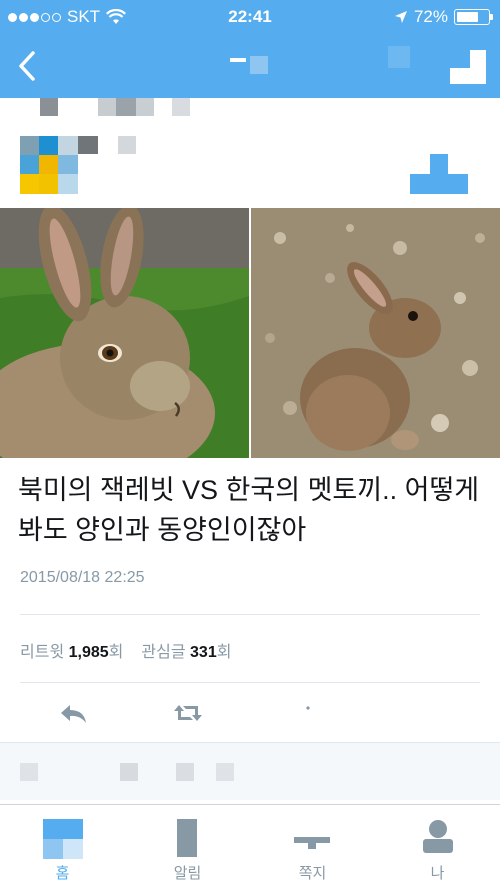  What do you see at coordinates (62, 839) in the screenshot?
I see `home-icon` at bounding box center [62, 839].